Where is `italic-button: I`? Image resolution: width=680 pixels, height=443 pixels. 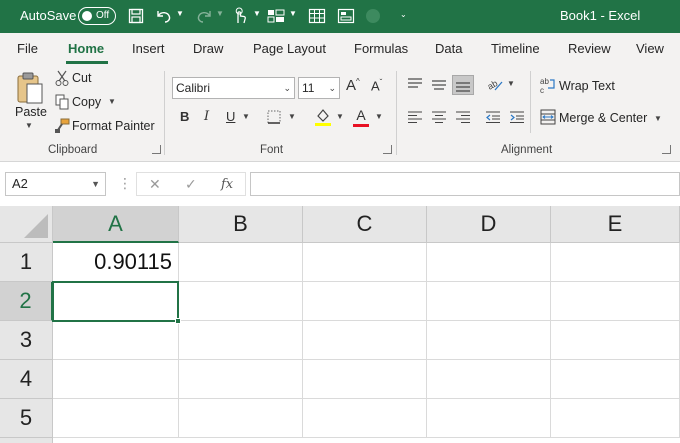 italic-button: I is located at coordinates (206, 116).